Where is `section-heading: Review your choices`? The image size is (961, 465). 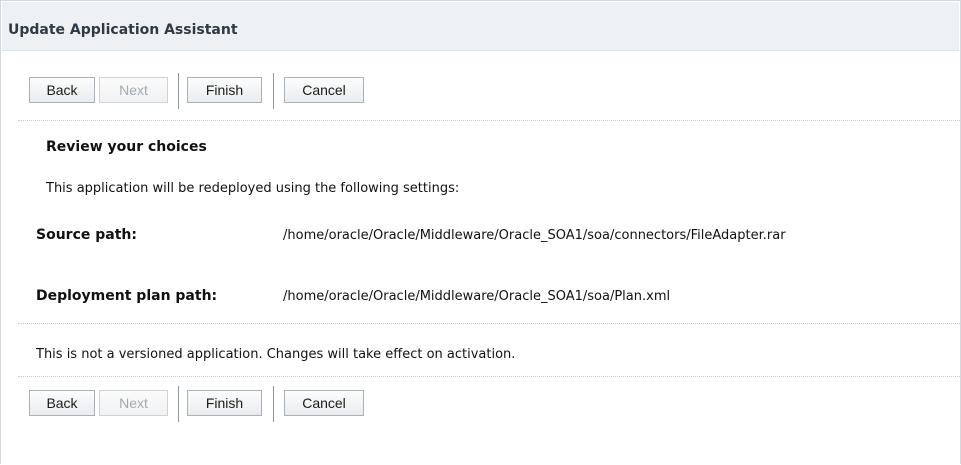 section-heading: Review your choices is located at coordinates (126, 147).